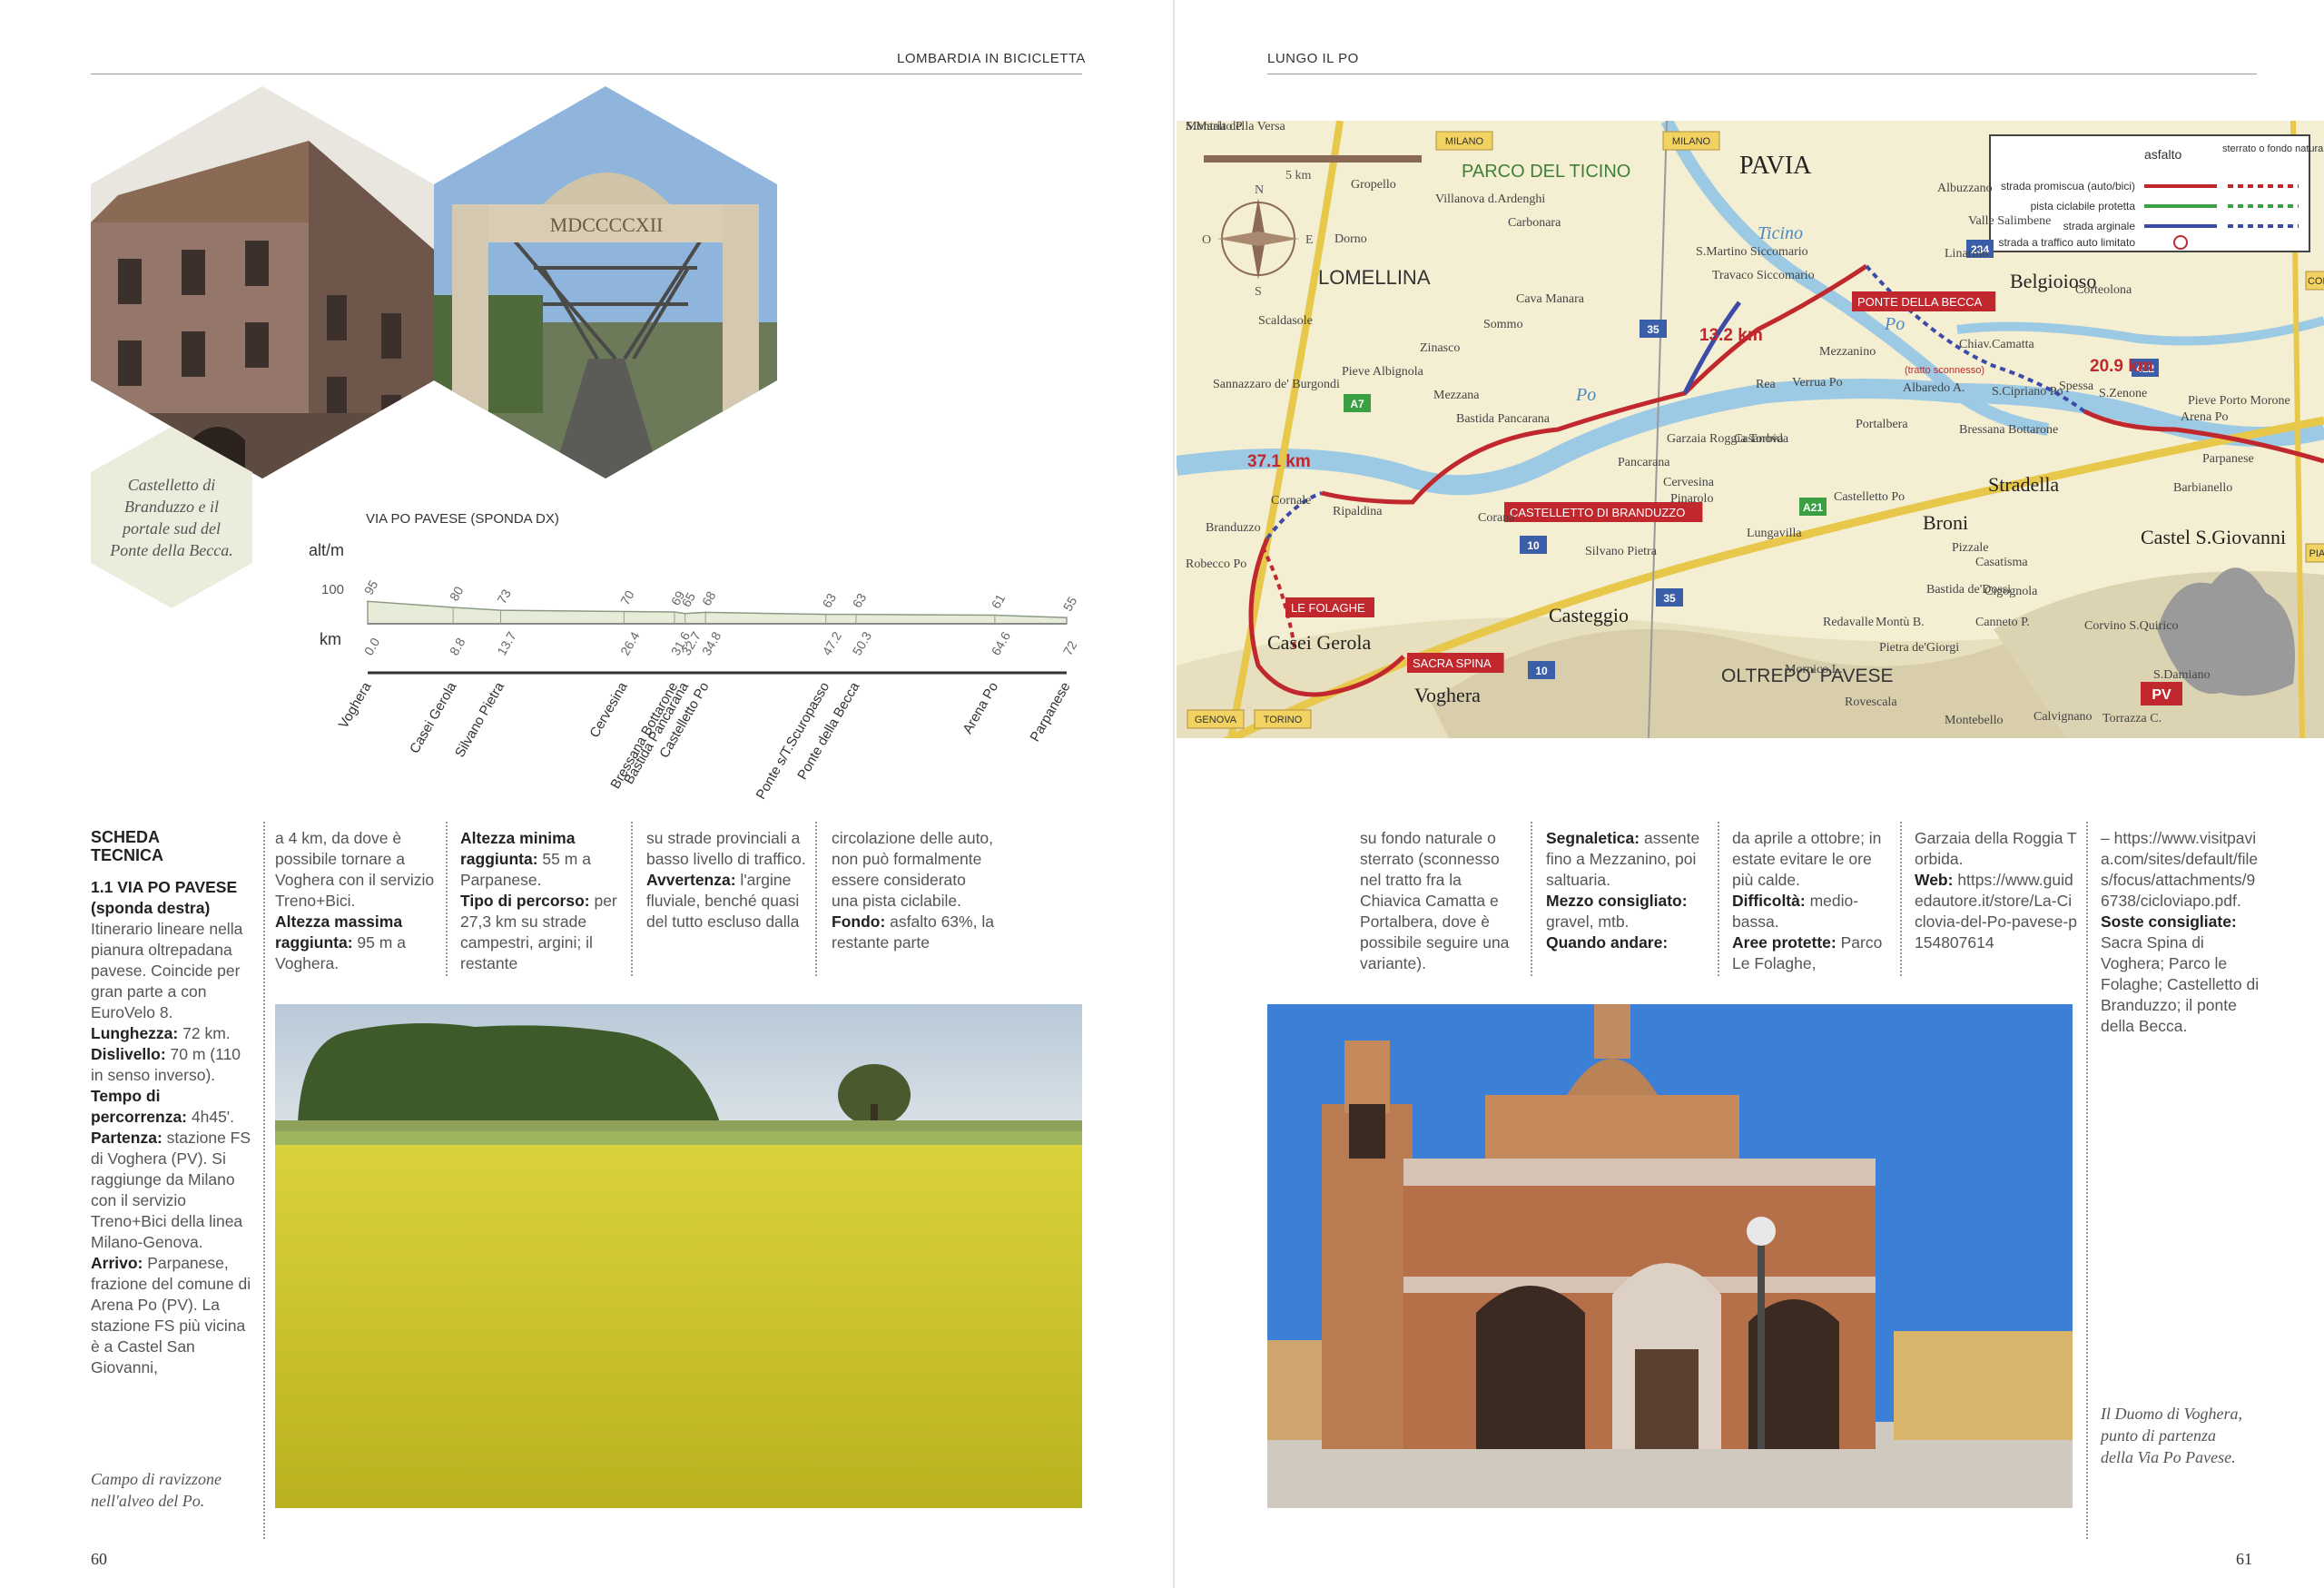  Describe the element at coordinates (1813, 507) in the screenshot. I see `map-road-number: A21` at that location.